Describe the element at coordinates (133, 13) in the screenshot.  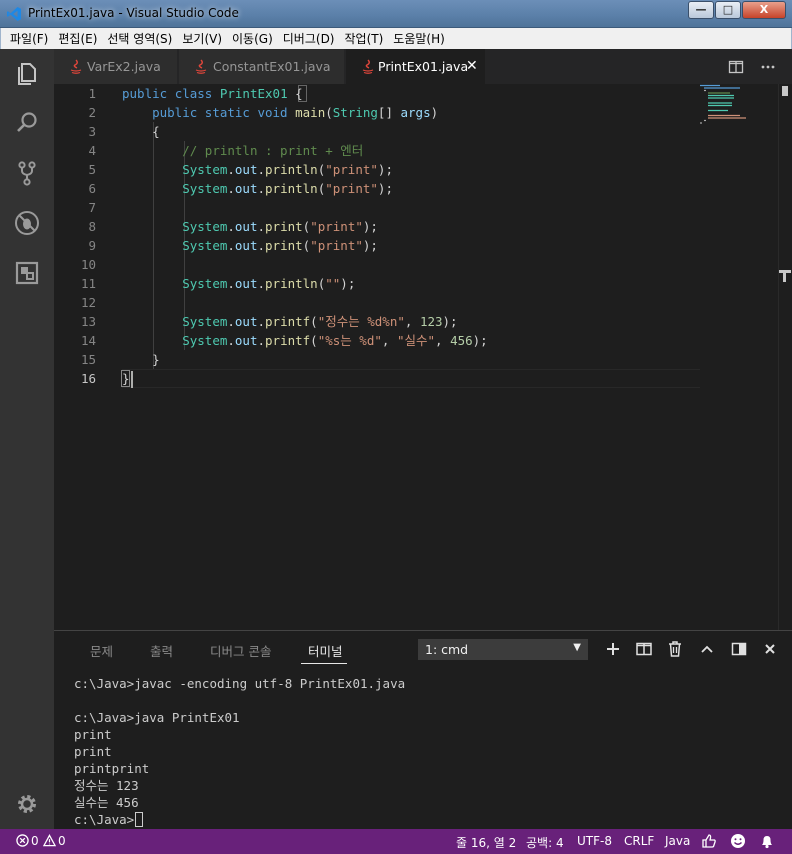
I see `window-title: PrintEx01.java - Visual Studio Code` at that location.